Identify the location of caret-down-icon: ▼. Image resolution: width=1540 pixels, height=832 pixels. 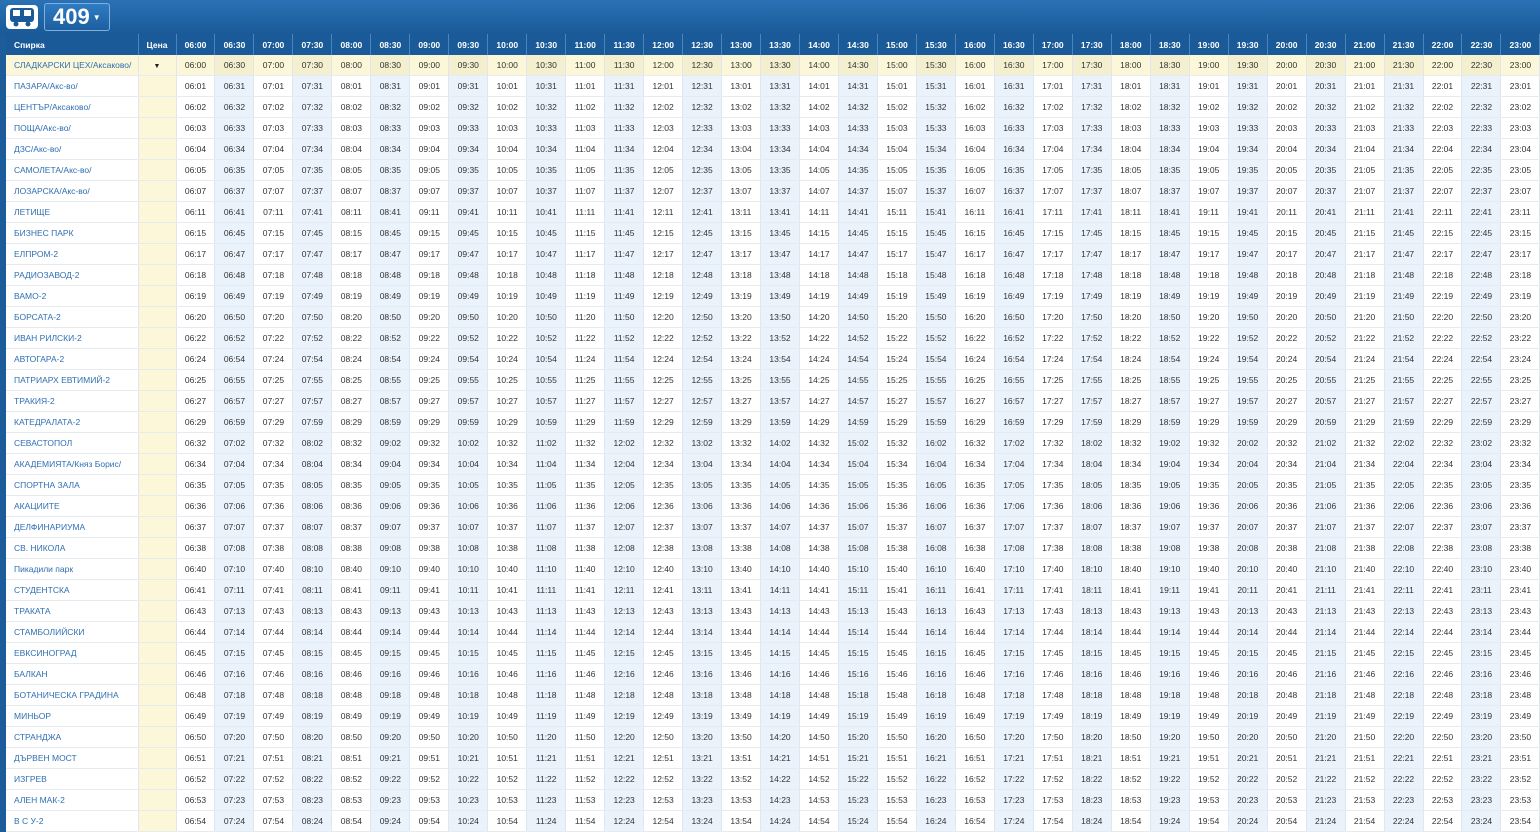
(157, 66).